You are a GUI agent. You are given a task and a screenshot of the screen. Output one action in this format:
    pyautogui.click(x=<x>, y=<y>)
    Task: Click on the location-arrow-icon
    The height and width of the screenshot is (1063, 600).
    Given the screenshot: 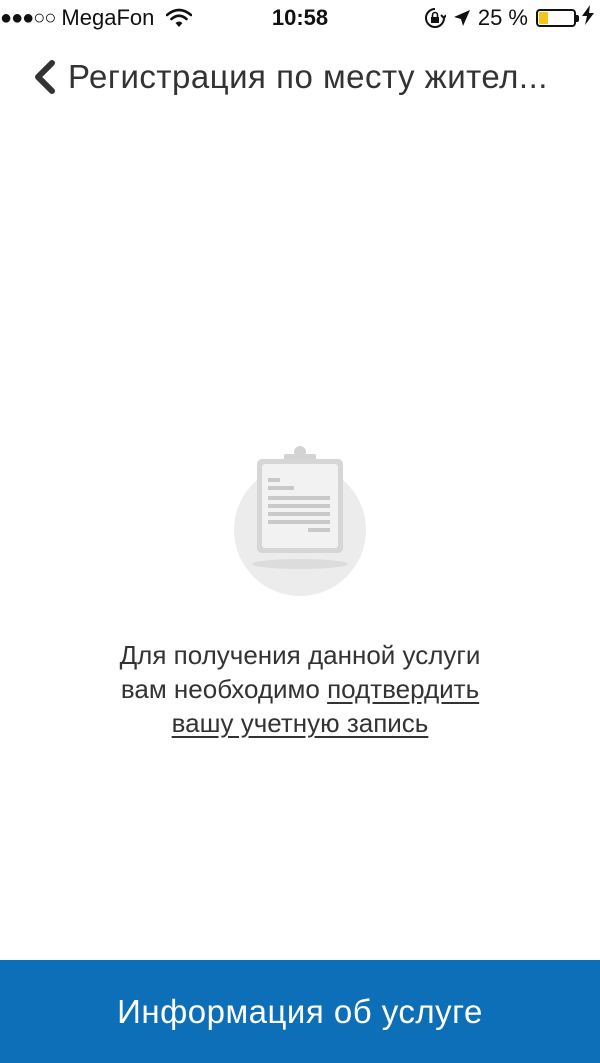 What is the action you would take?
    pyautogui.click(x=462, y=18)
    